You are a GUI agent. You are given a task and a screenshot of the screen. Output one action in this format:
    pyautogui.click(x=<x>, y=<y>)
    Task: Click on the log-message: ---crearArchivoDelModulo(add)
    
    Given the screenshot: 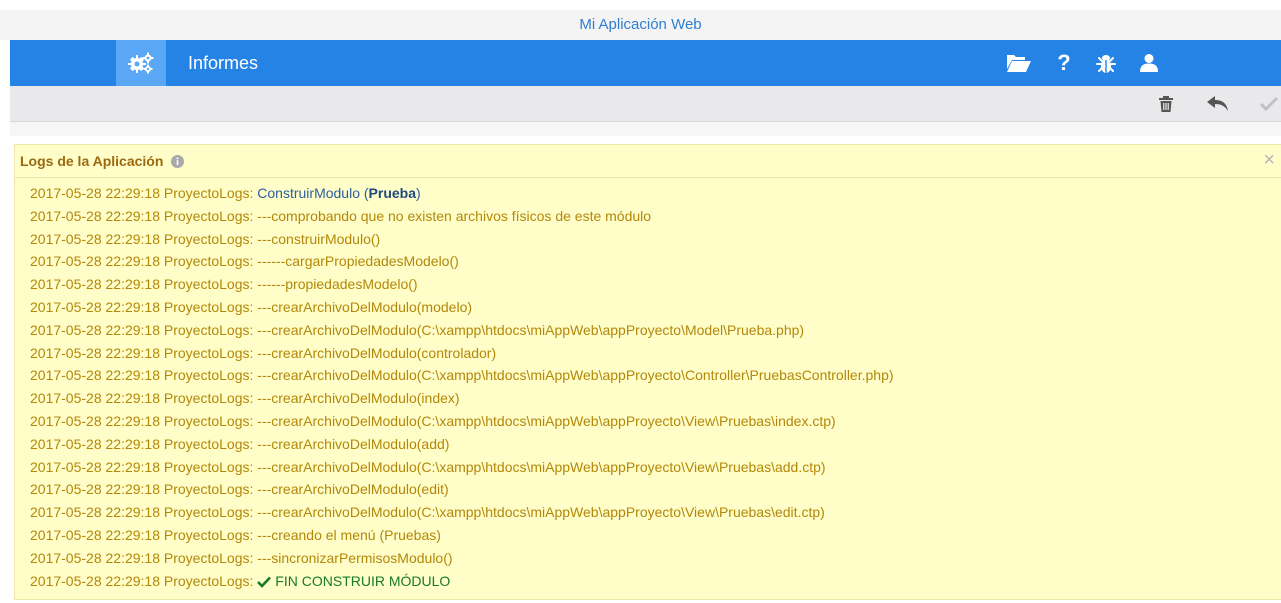 What is the action you would take?
    pyautogui.click(x=353, y=443)
    